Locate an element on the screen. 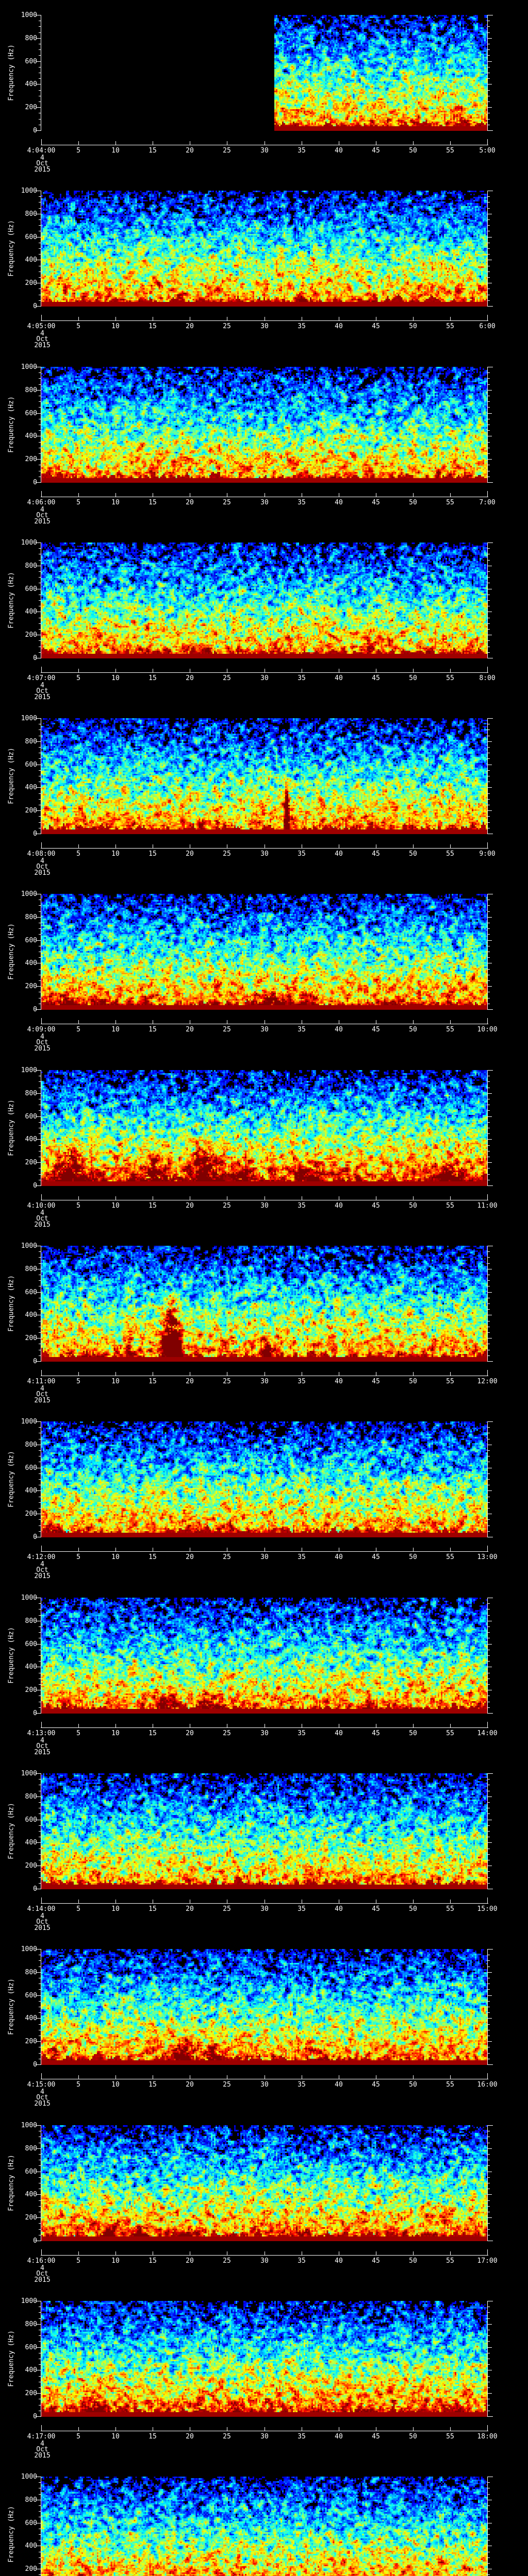 This screenshot has height=2576, width=528. y-tick-label: 600 is located at coordinates (31, 1644).